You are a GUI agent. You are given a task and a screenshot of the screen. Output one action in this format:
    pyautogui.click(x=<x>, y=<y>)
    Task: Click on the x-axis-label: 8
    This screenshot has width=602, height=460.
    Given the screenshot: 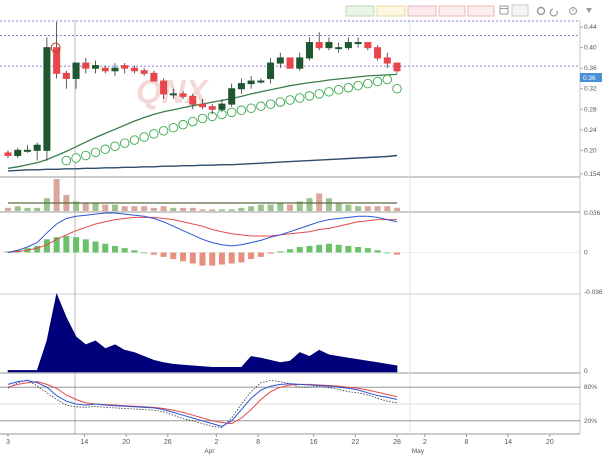 What is the action you would take?
    pyautogui.click(x=258, y=442)
    